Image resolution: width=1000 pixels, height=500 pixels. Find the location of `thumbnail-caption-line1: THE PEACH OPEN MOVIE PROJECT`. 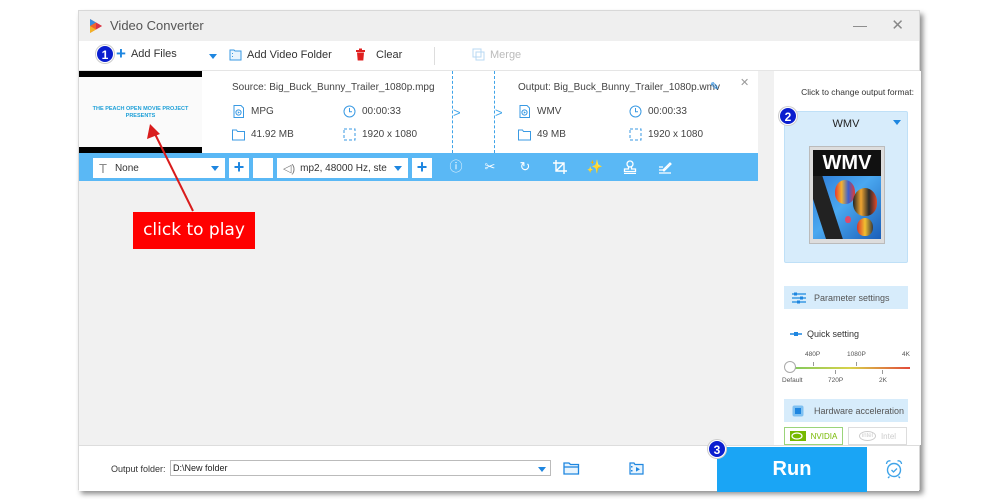

thumbnail-caption-line1: THE PEACH OPEN MOVIE PROJECT is located at coordinates (140, 109).